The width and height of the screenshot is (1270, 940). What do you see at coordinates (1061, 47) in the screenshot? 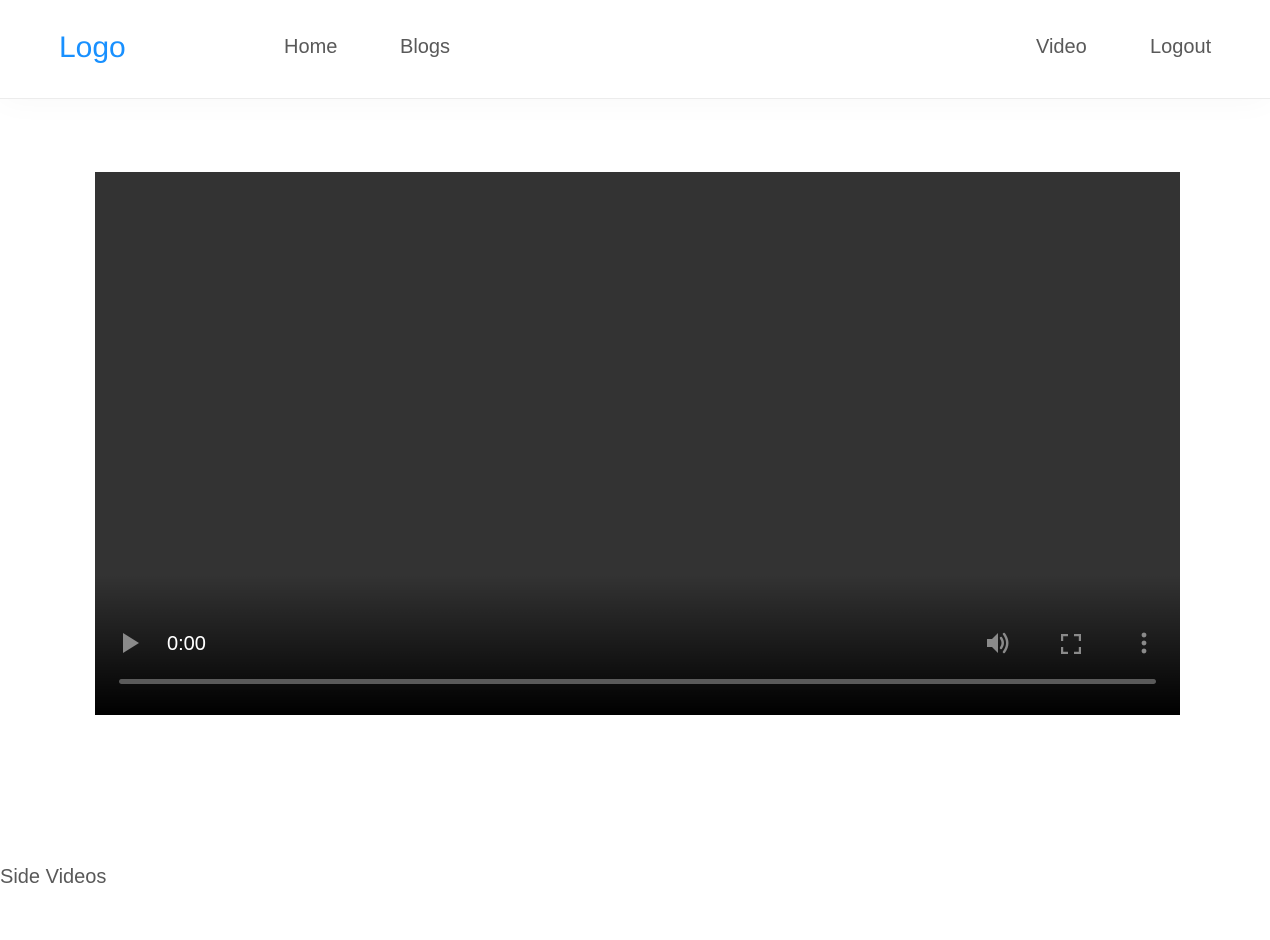
I see `nav-link-video: Video` at bounding box center [1061, 47].